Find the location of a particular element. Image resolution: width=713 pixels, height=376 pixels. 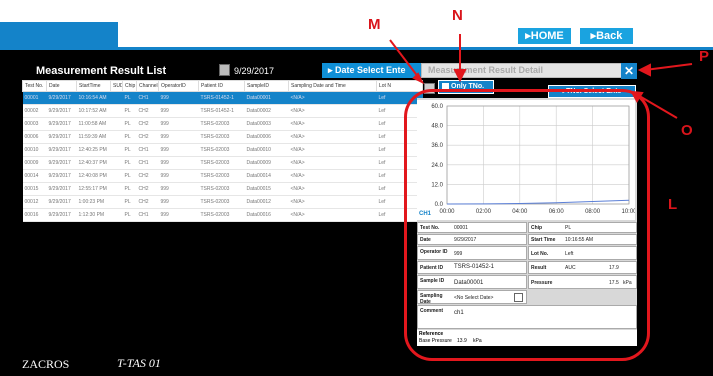

annotation-m: M is located at coordinates (374, 24).